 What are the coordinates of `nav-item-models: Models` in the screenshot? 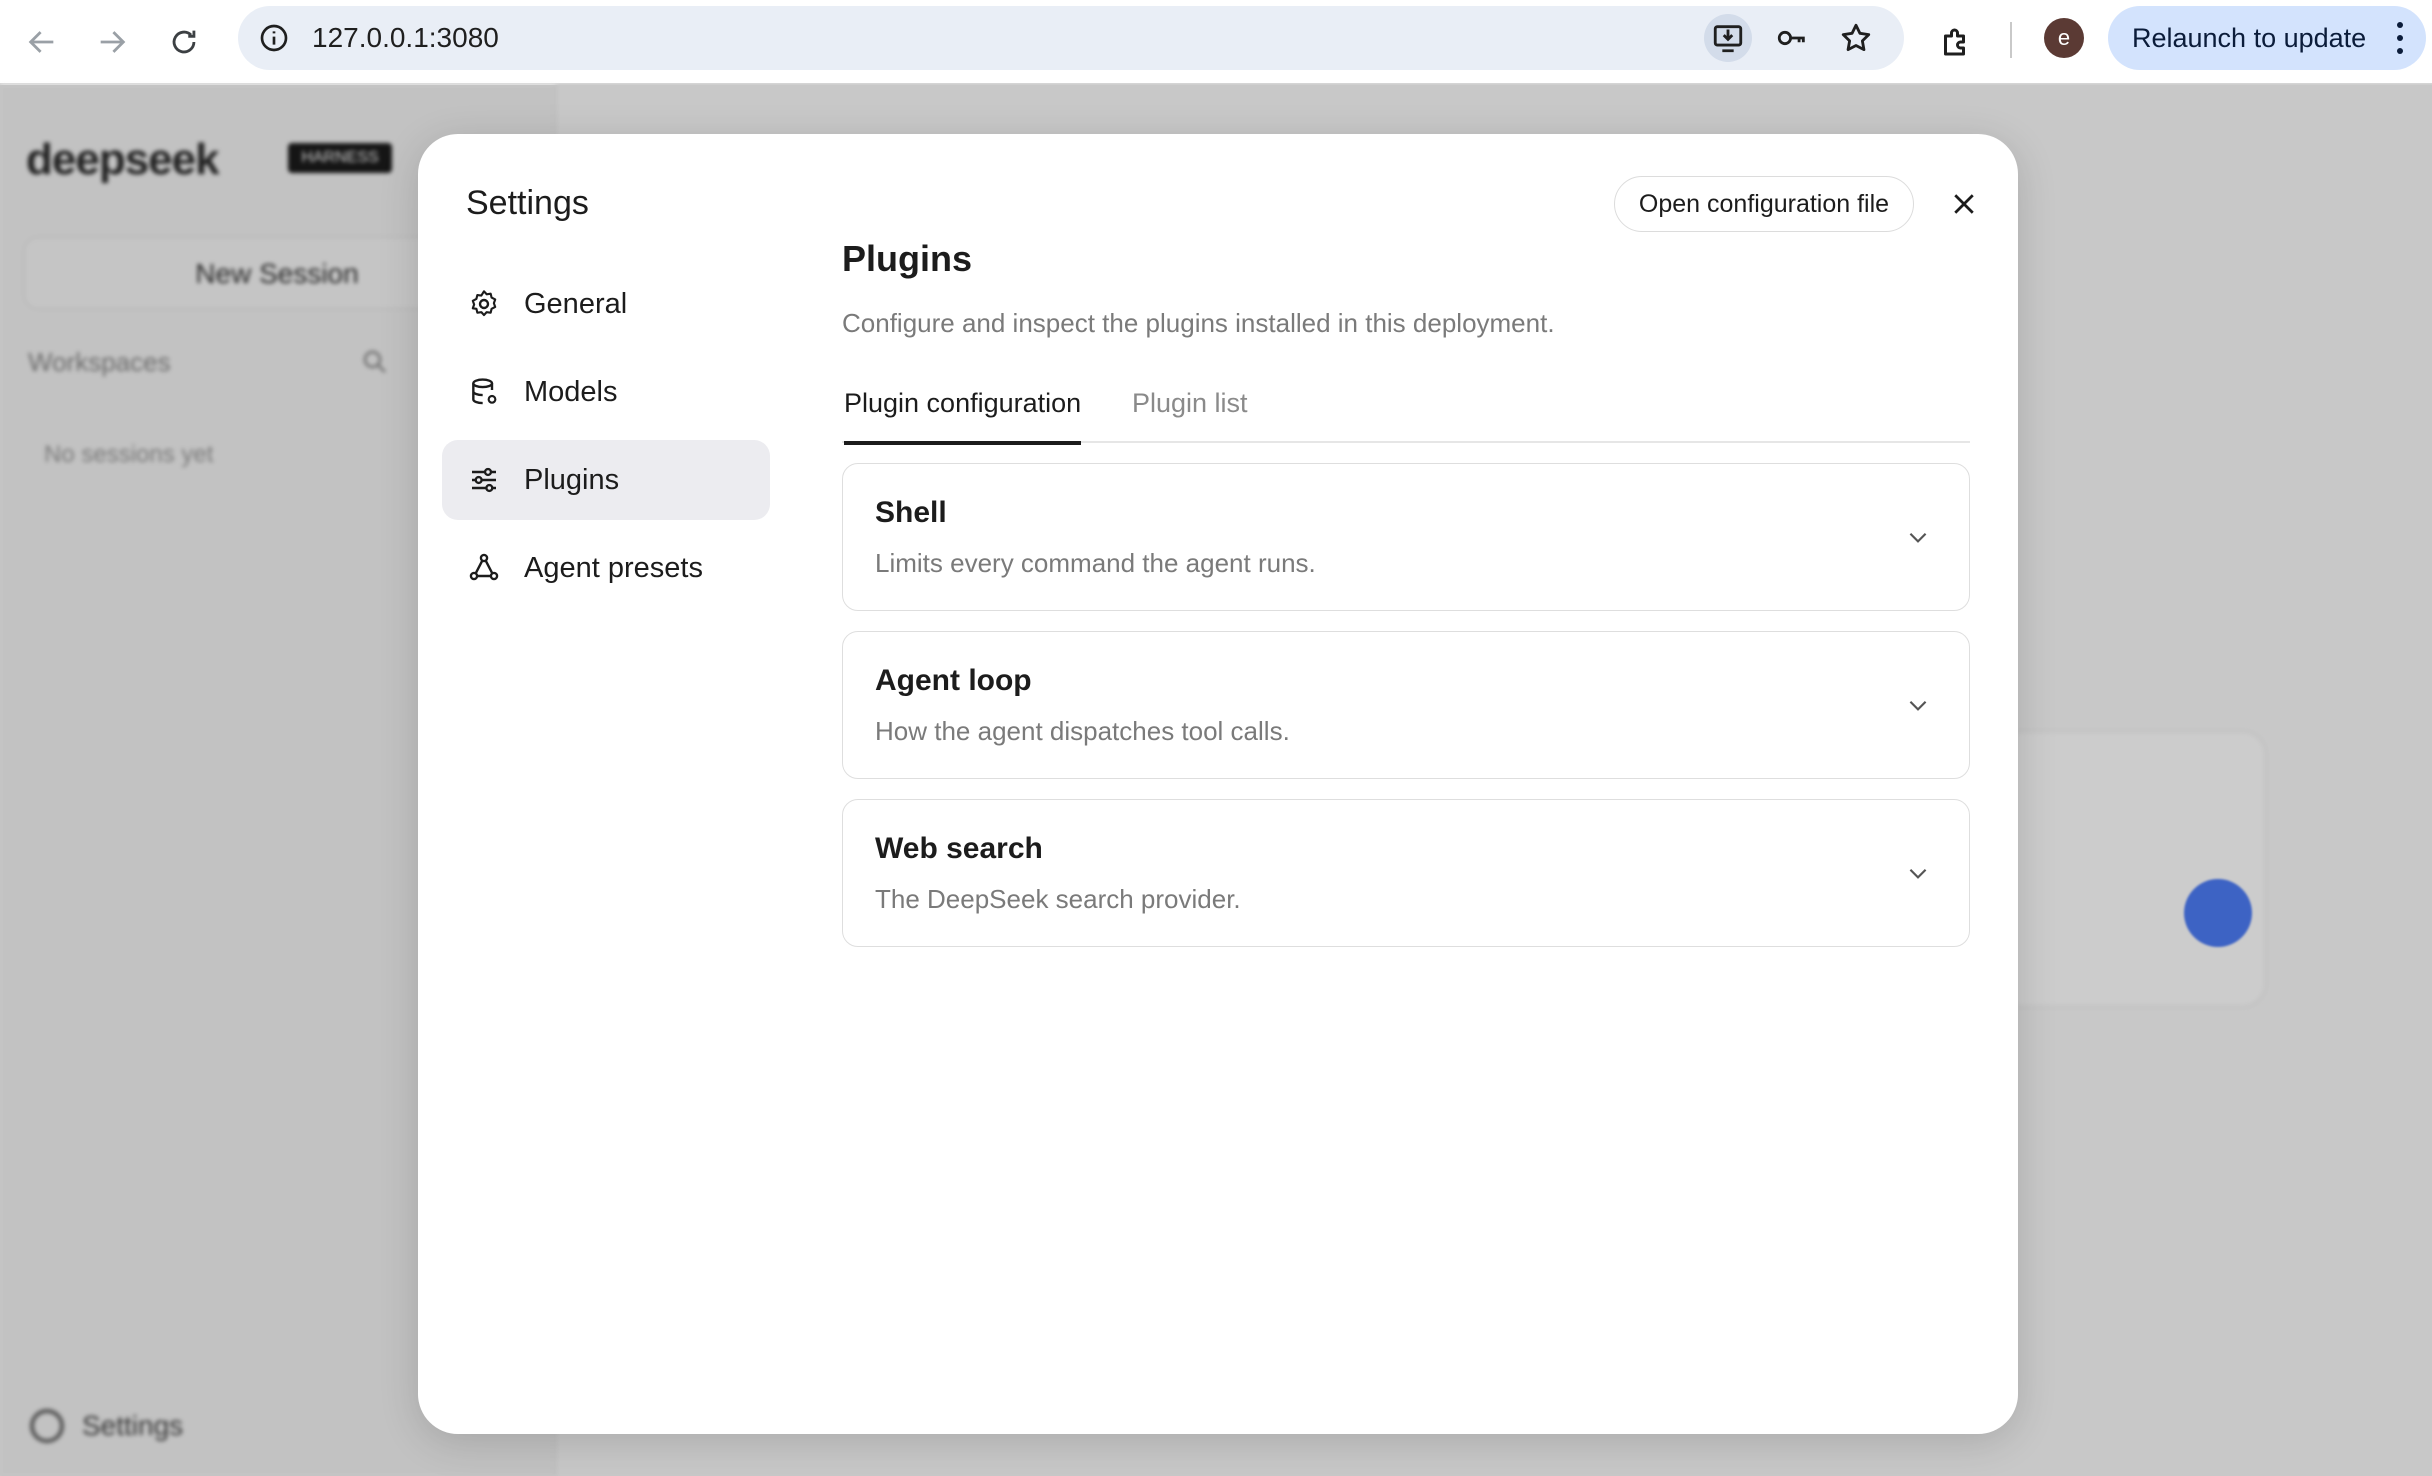 It's located at (606, 392).